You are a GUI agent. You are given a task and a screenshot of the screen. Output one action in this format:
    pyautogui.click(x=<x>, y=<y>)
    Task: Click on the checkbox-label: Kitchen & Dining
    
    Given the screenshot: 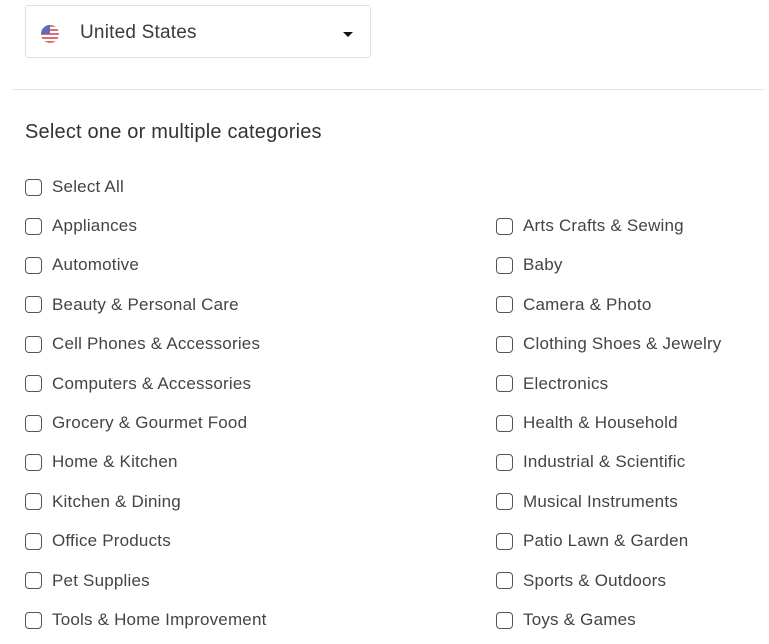 What is the action you would take?
    pyautogui.click(x=116, y=501)
    